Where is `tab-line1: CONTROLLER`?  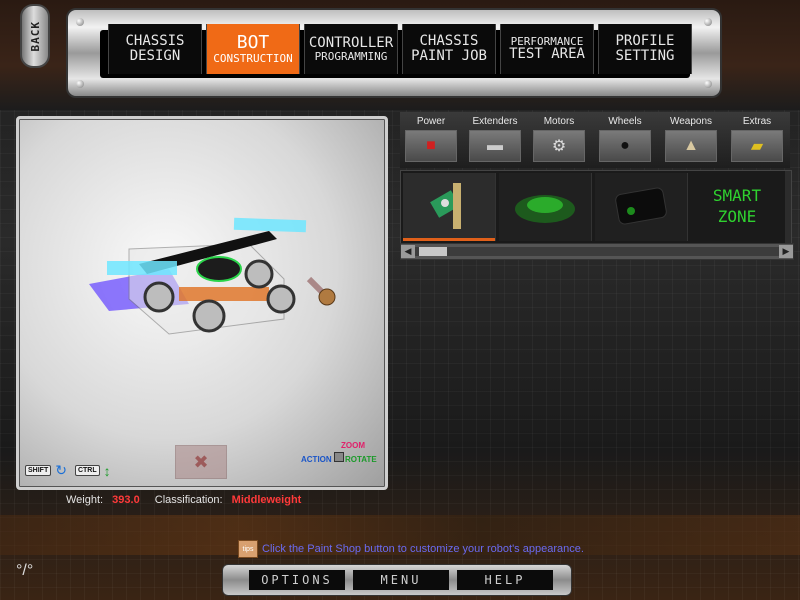
tab-line1: CONTROLLER is located at coordinates (351, 42).